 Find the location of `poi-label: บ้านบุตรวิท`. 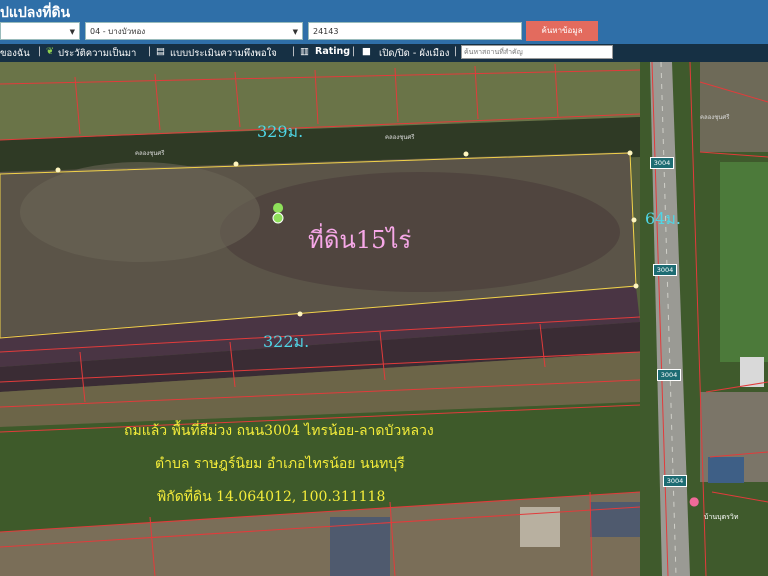

poi-label: บ้านบุตรวิท is located at coordinates (721, 517).